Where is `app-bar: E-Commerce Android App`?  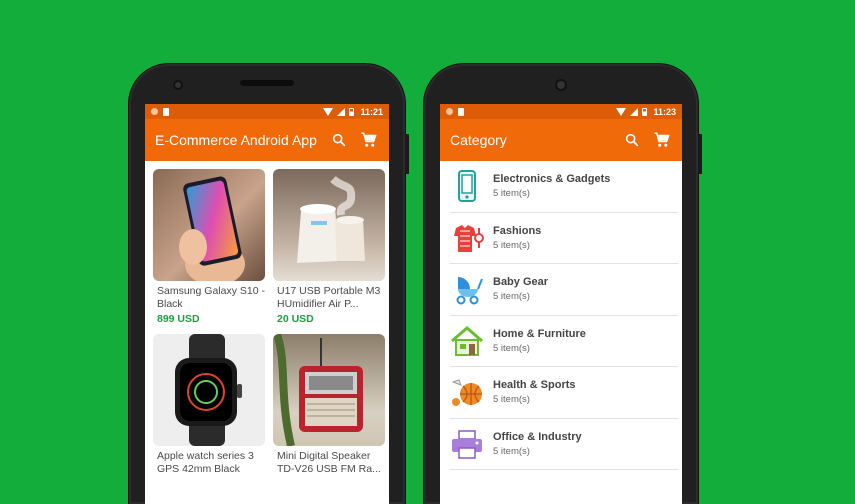
app-bar: E-Commerce Android App is located at coordinates (267, 140).